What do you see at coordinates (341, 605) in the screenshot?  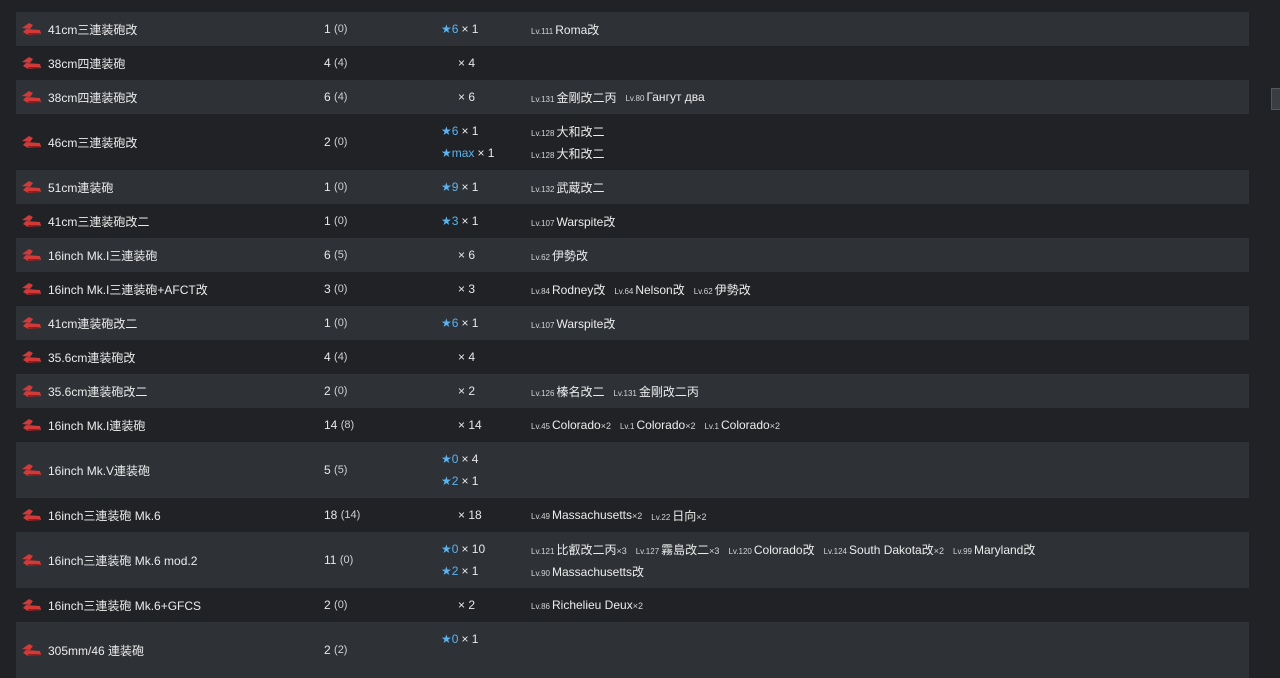 I see `unused-count: (0)` at bounding box center [341, 605].